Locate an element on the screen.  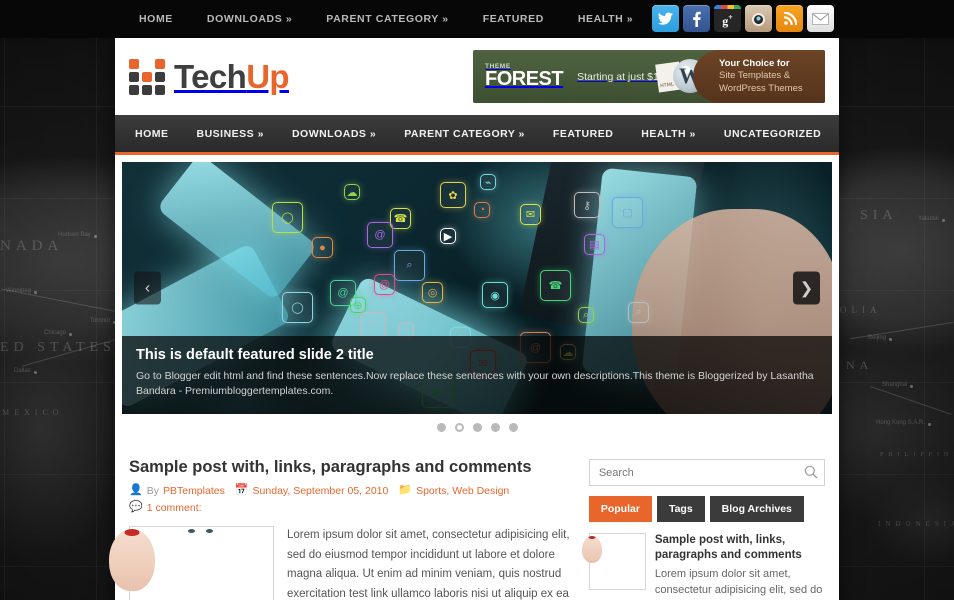
slide-app-icon-15: ◯ is located at coordinates (297, 307).